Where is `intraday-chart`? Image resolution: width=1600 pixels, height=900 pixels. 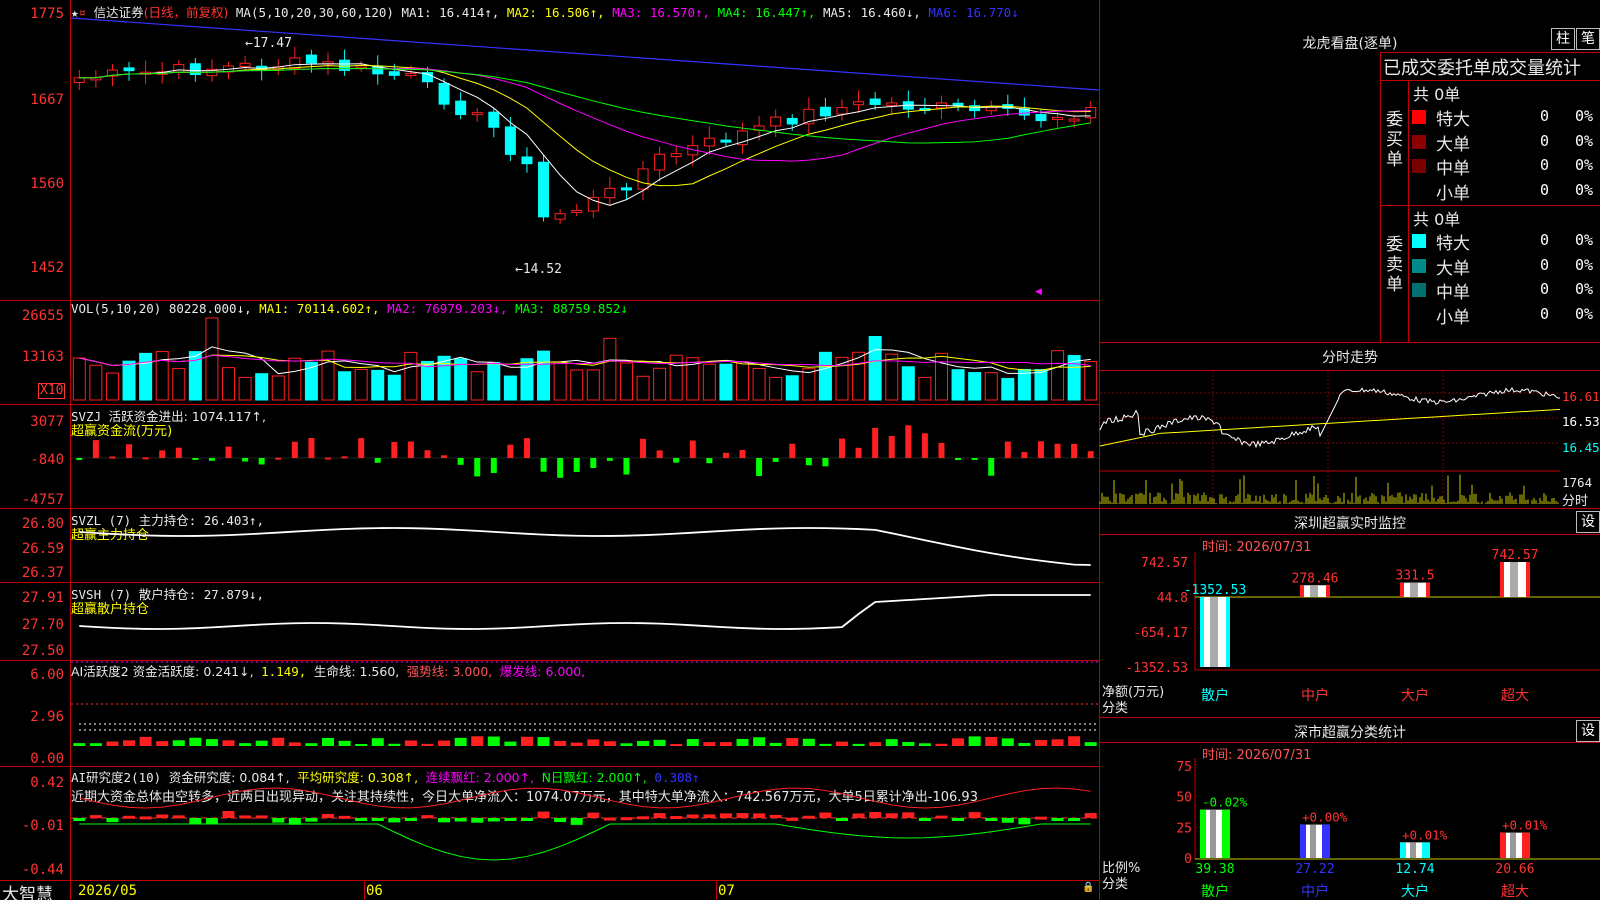
intraday-chart is located at coordinates (1330, 438).